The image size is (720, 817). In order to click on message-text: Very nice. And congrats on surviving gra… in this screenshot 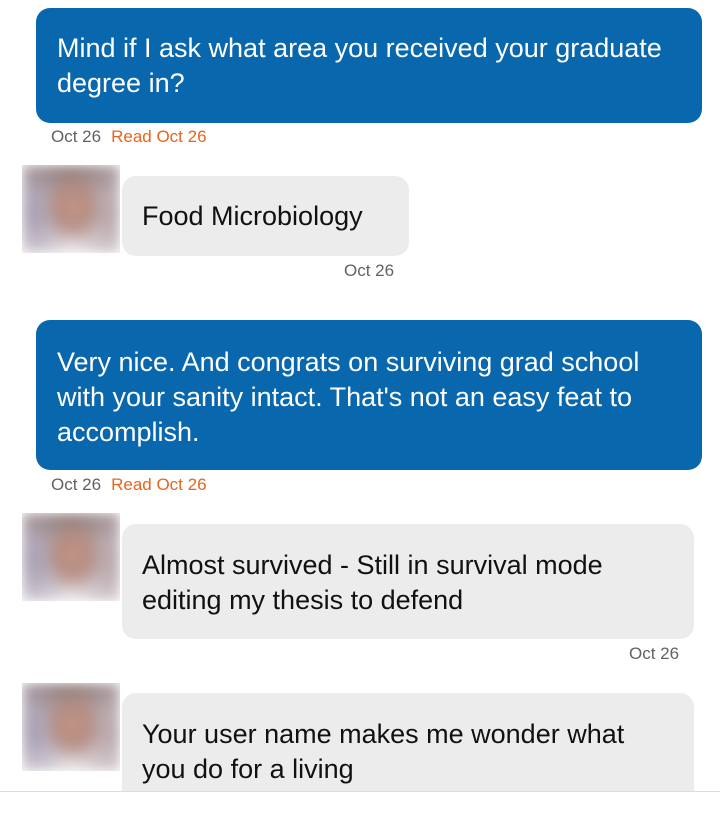, I will do `click(348, 397)`.